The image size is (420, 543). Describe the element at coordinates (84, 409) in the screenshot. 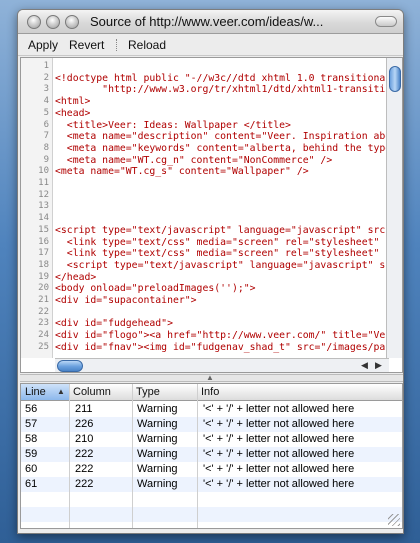

I see `cell-column: 211` at that location.